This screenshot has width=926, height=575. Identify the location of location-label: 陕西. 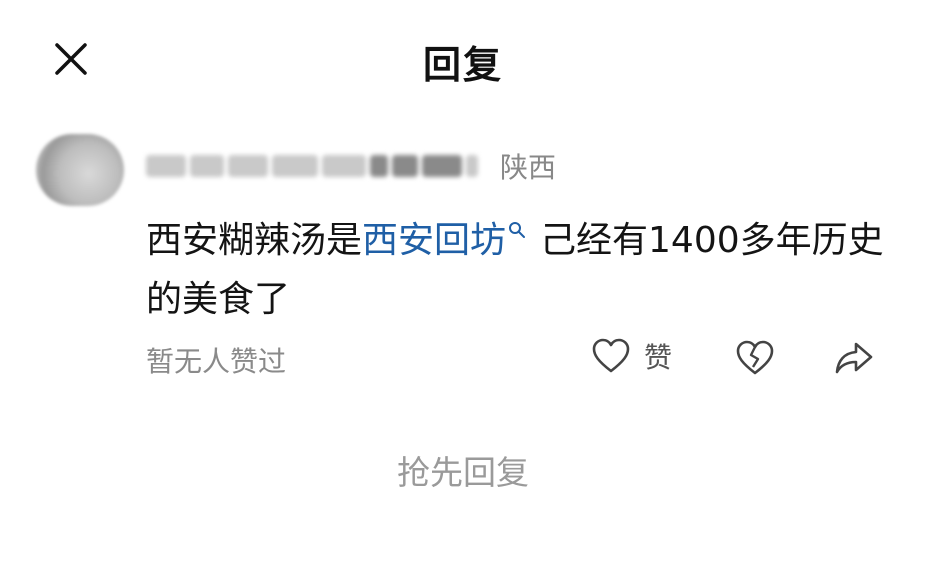
(528, 167).